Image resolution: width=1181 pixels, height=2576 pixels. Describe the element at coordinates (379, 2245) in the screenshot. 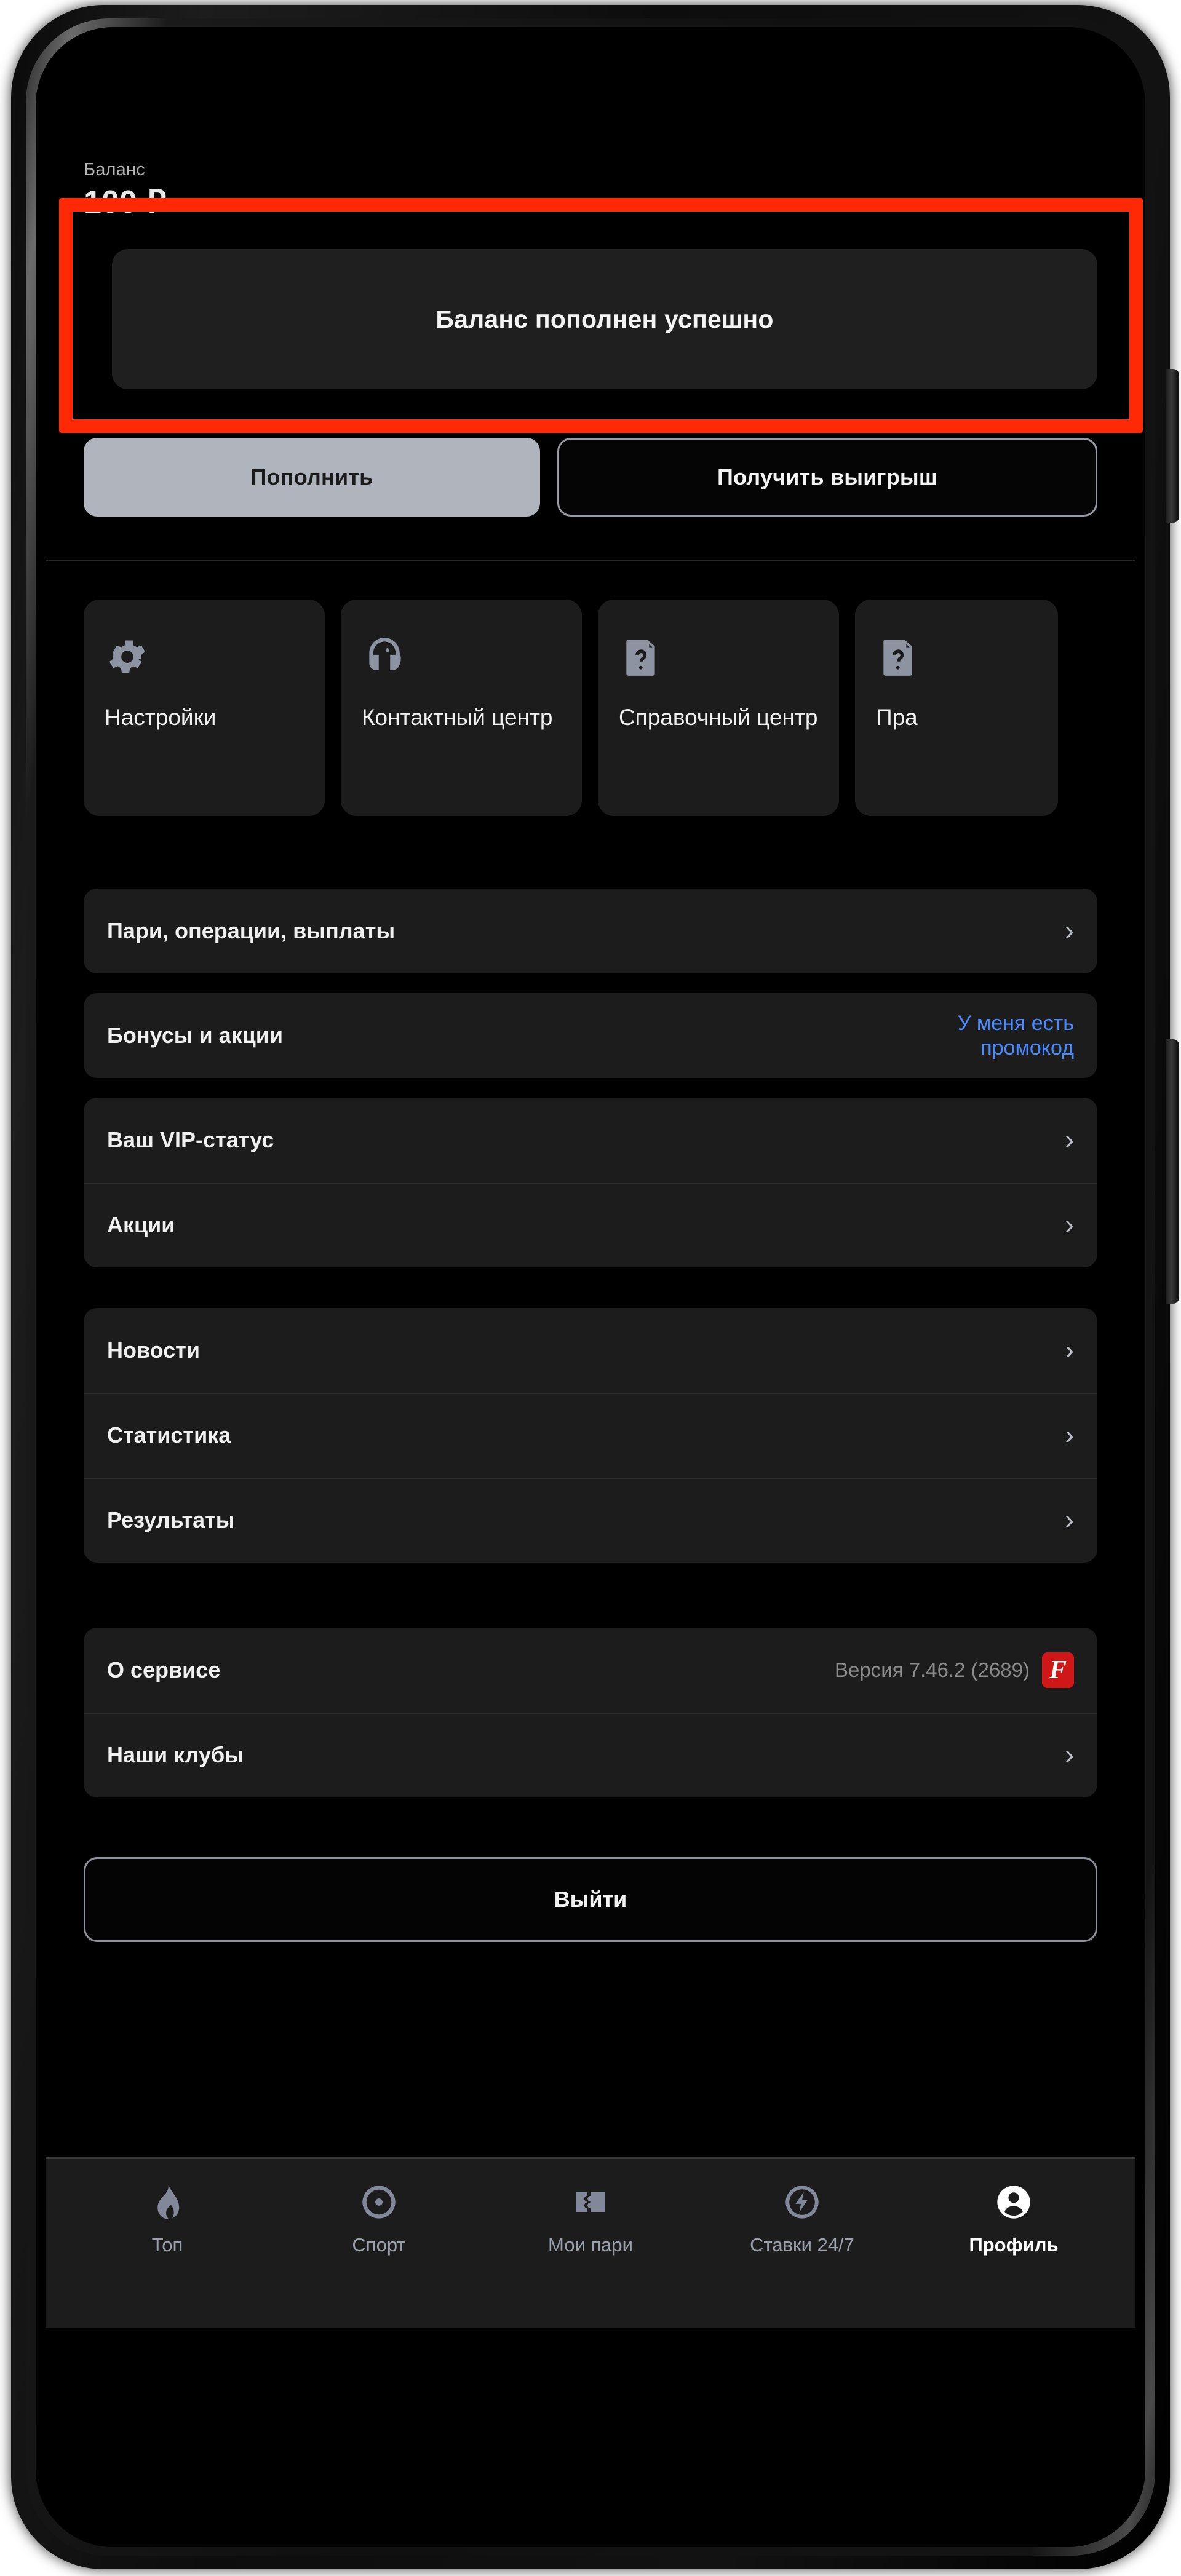

I see `nav-label: Спорт` at that location.